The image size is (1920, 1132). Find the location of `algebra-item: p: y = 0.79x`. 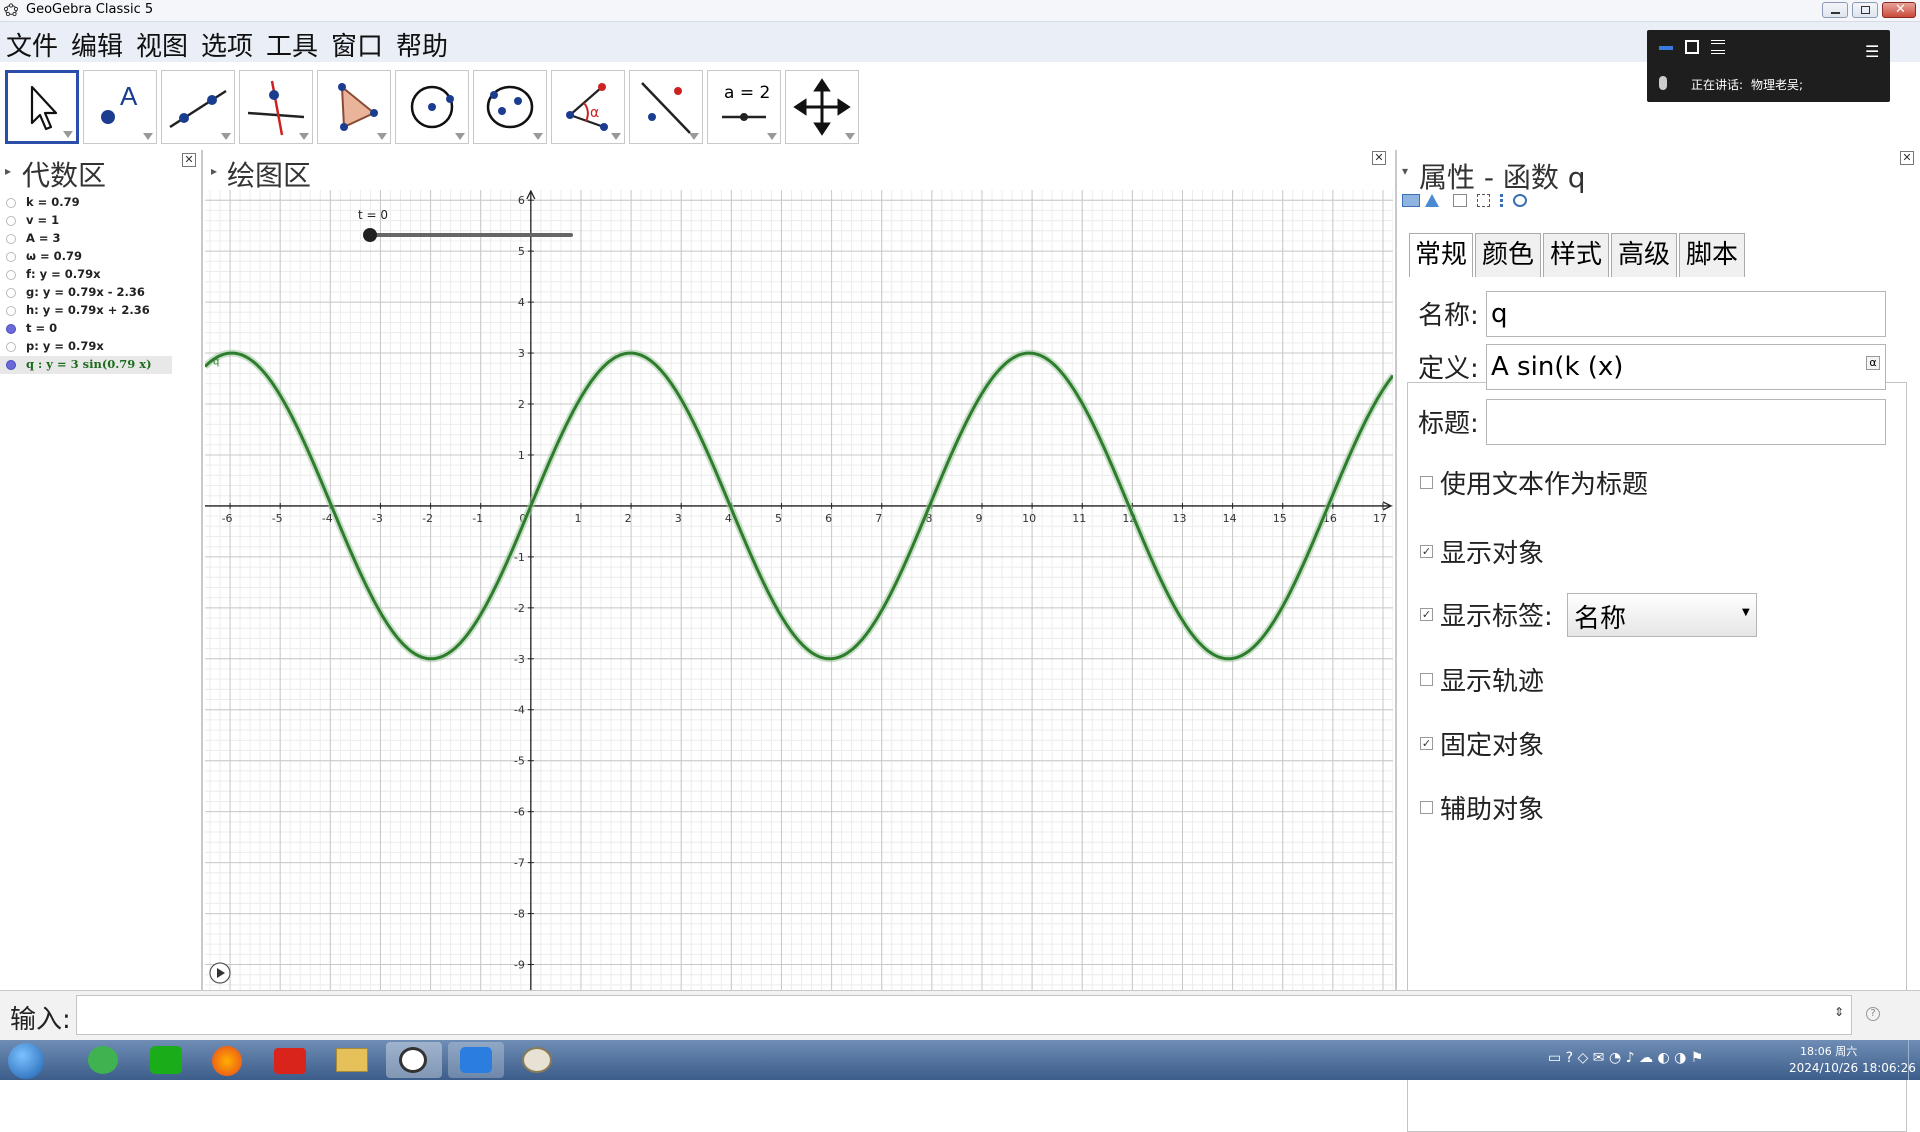

algebra-item: p: y = 0.79x is located at coordinates (98, 347).